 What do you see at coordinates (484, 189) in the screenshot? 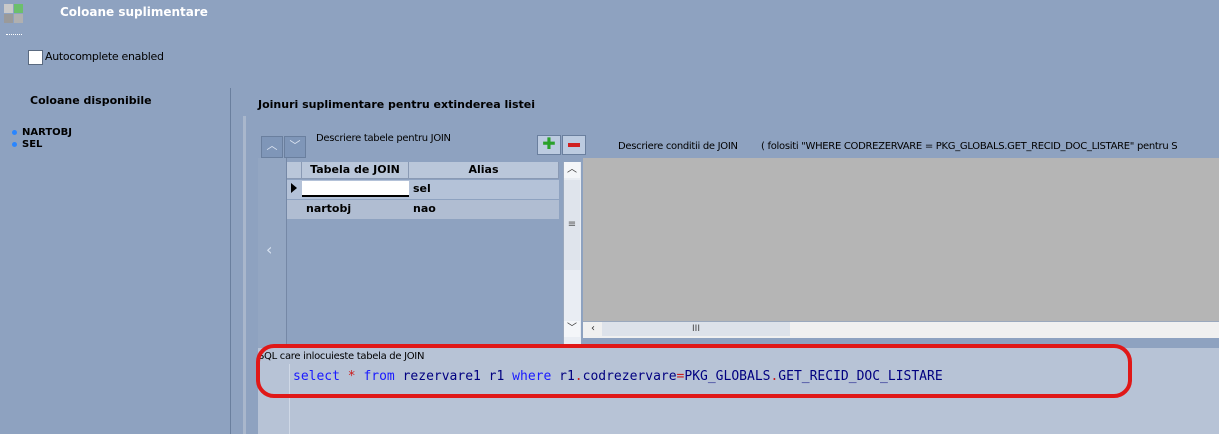
I see `alias-cell: sel` at bounding box center [484, 189].